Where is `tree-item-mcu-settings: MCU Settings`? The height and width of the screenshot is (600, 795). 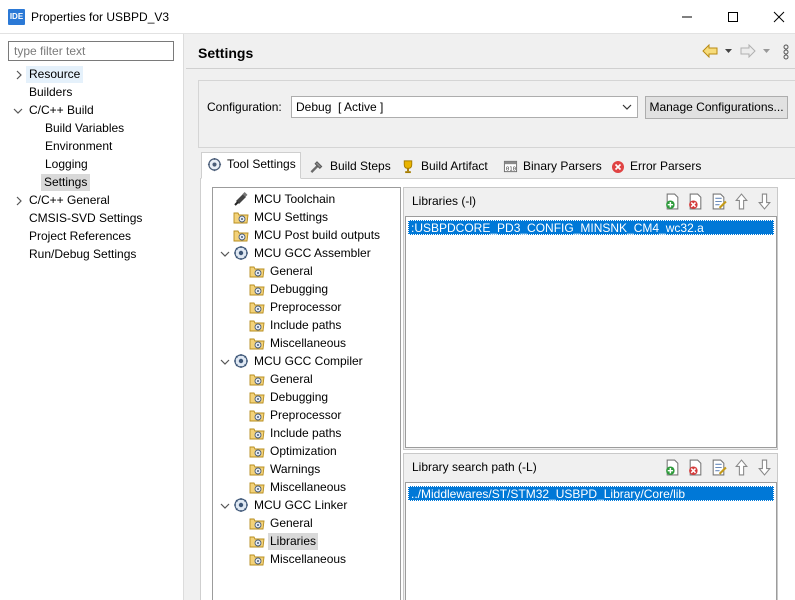 tree-item-mcu-settings: MCU Settings is located at coordinates (291, 217).